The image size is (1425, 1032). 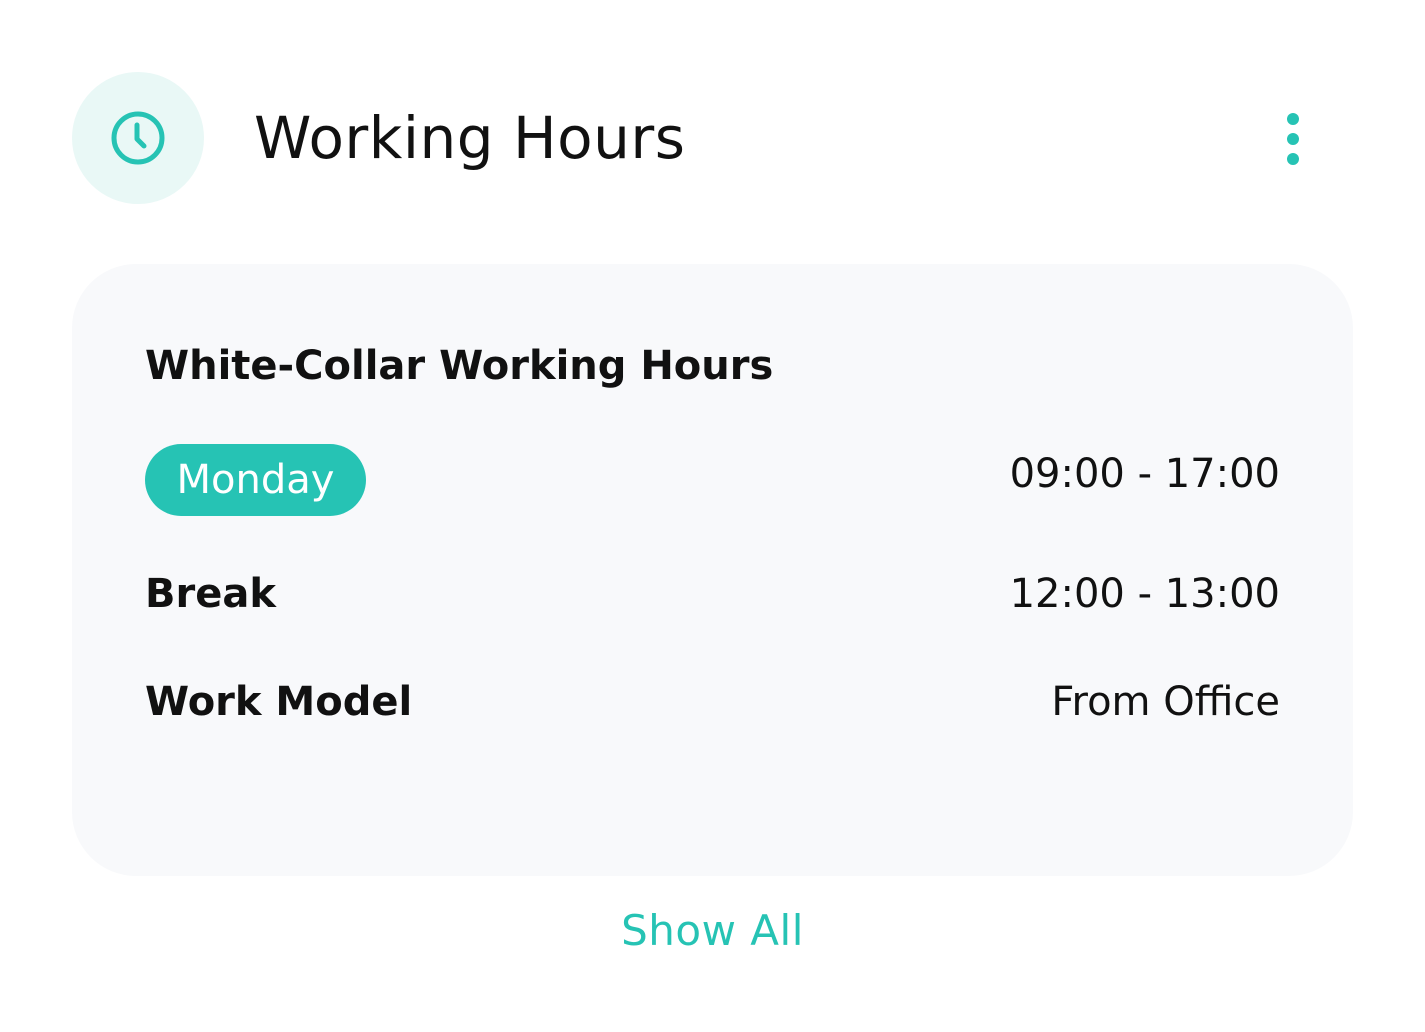 What do you see at coordinates (470, 138) in the screenshot?
I see `card-title: Working Hours` at bounding box center [470, 138].